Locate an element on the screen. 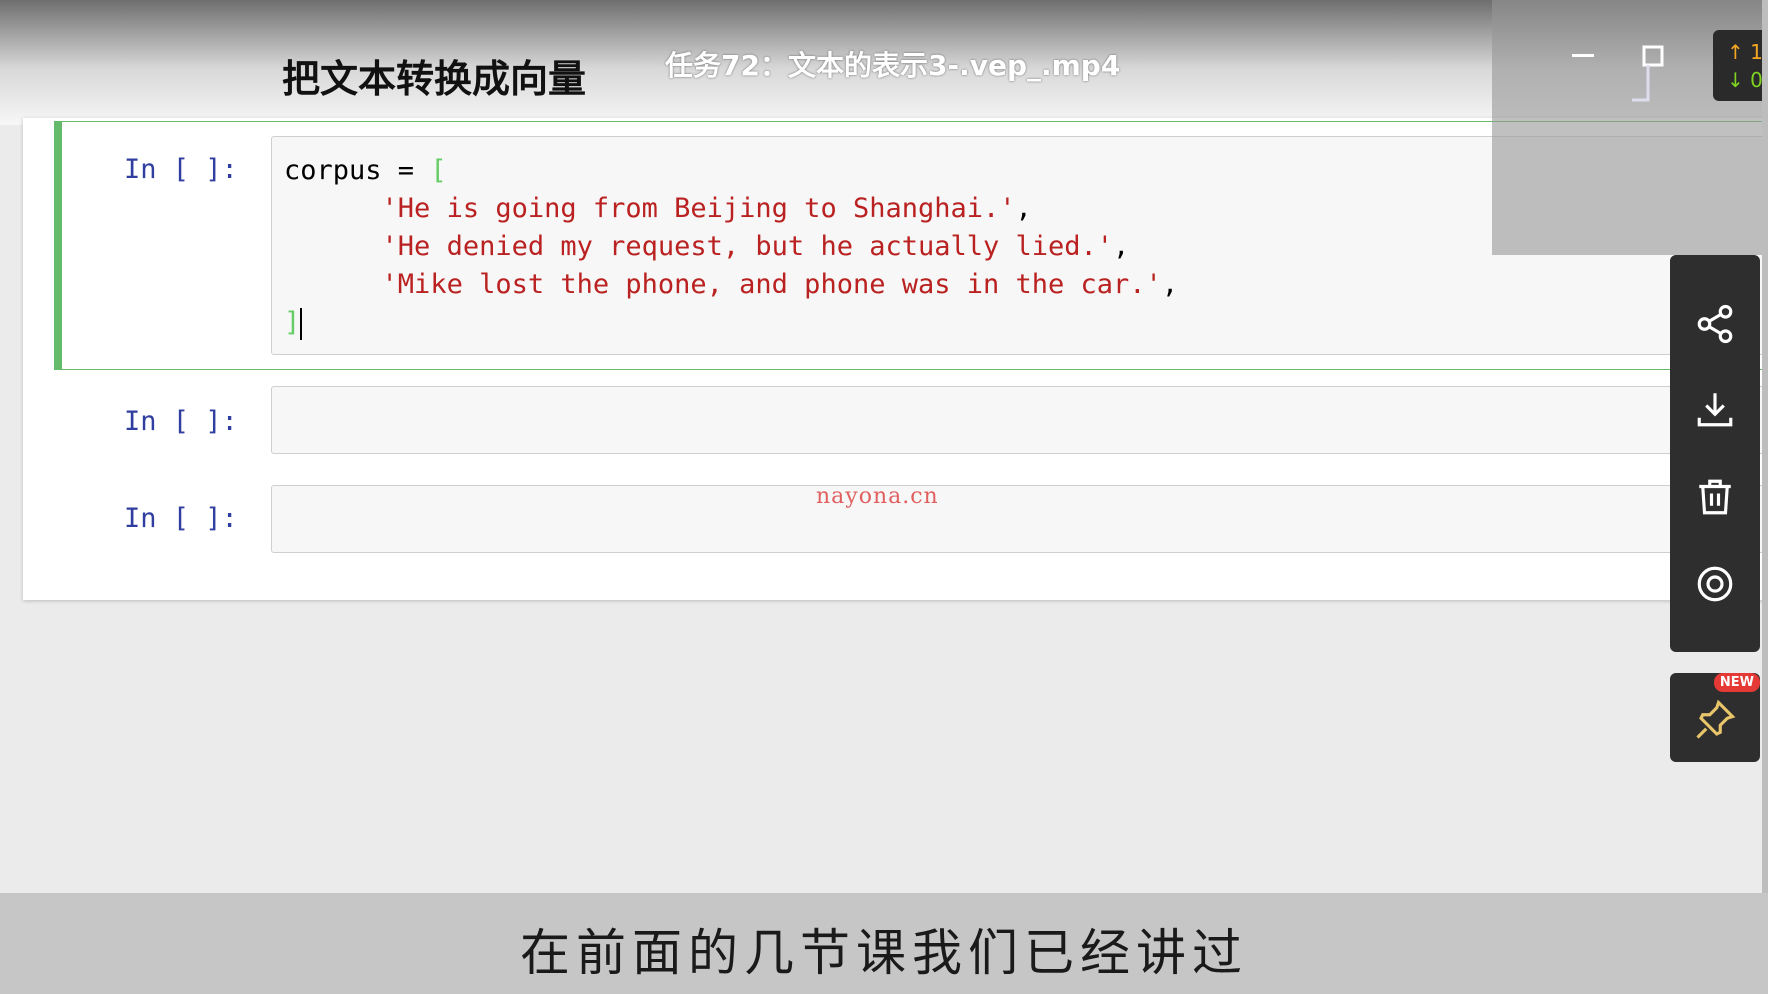 Image resolution: width=1768 pixels, height=994 pixels. text-cursor is located at coordinates (301, 323).